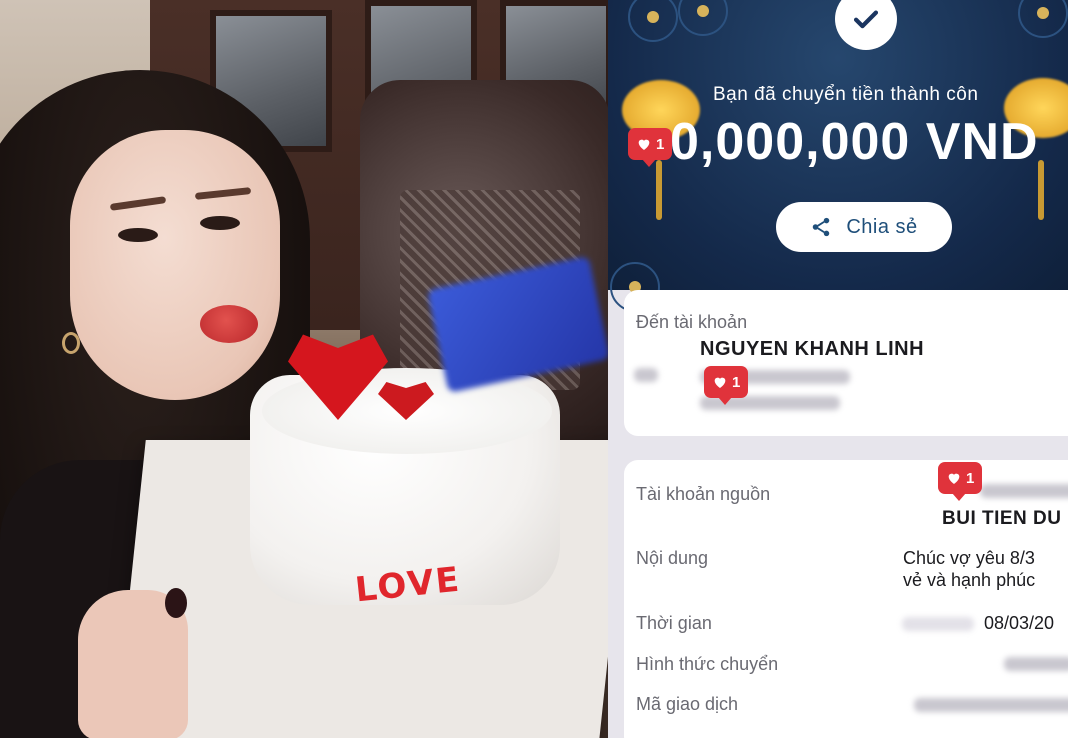 The width and height of the screenshot is (1068, 738). Describe the element at coordinates (220, 223) in the screenshot. I see `right-eye` at that location.